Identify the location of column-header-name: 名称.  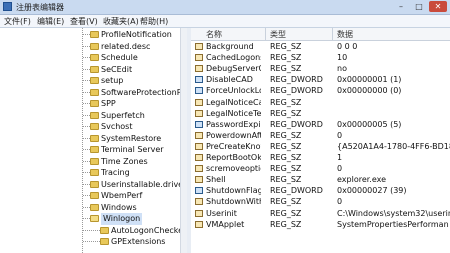
(214, 34).